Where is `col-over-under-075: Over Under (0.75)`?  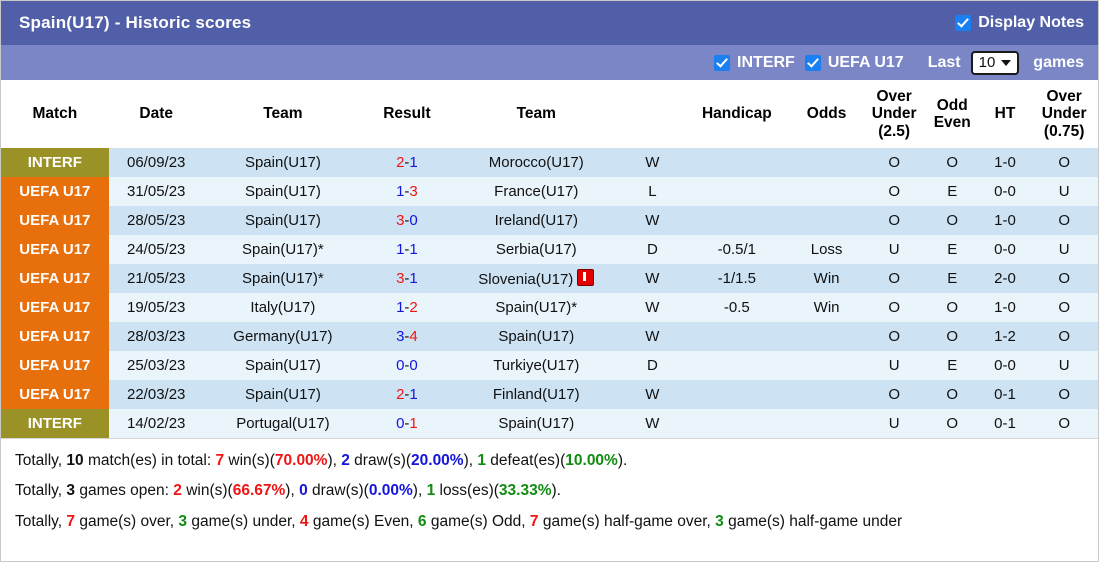
col-over-under-075: Over Under (0.75) is located at coordinates (1064, 114).